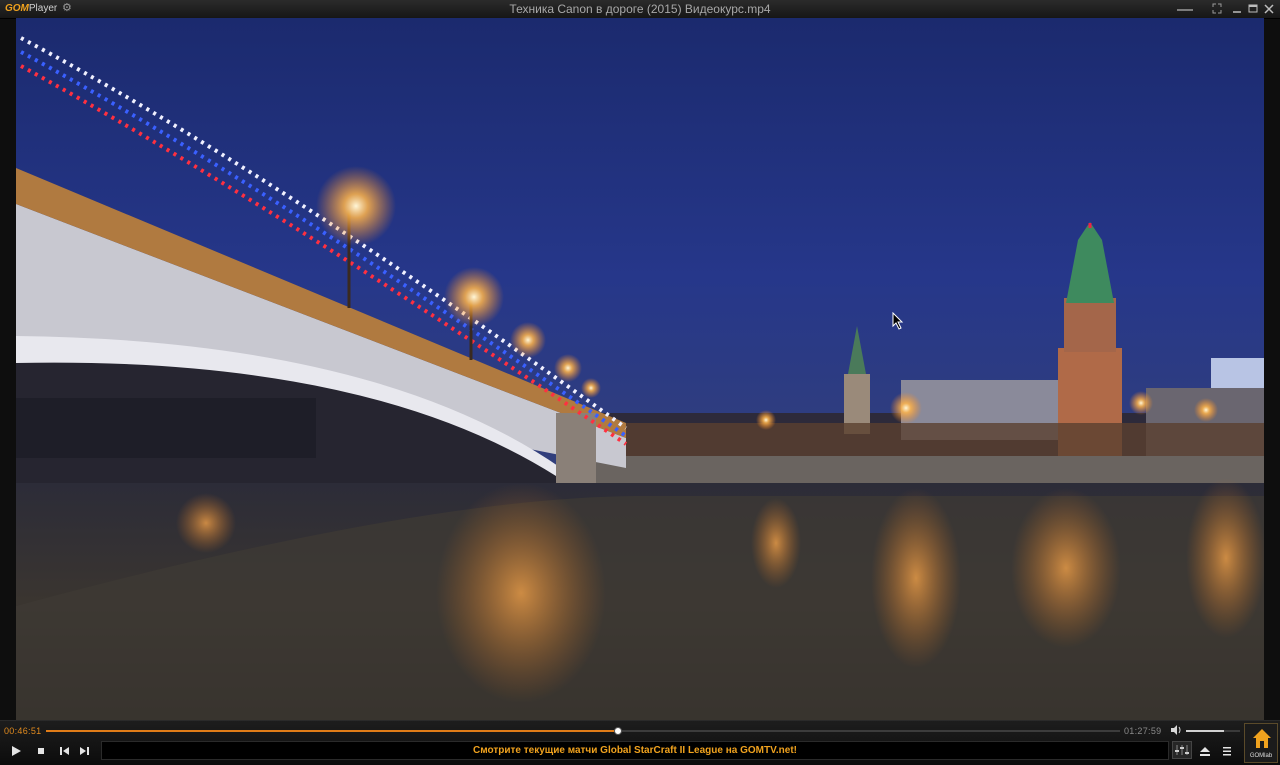  I want to click on current-time: 00:46:51, so click(23, 731).